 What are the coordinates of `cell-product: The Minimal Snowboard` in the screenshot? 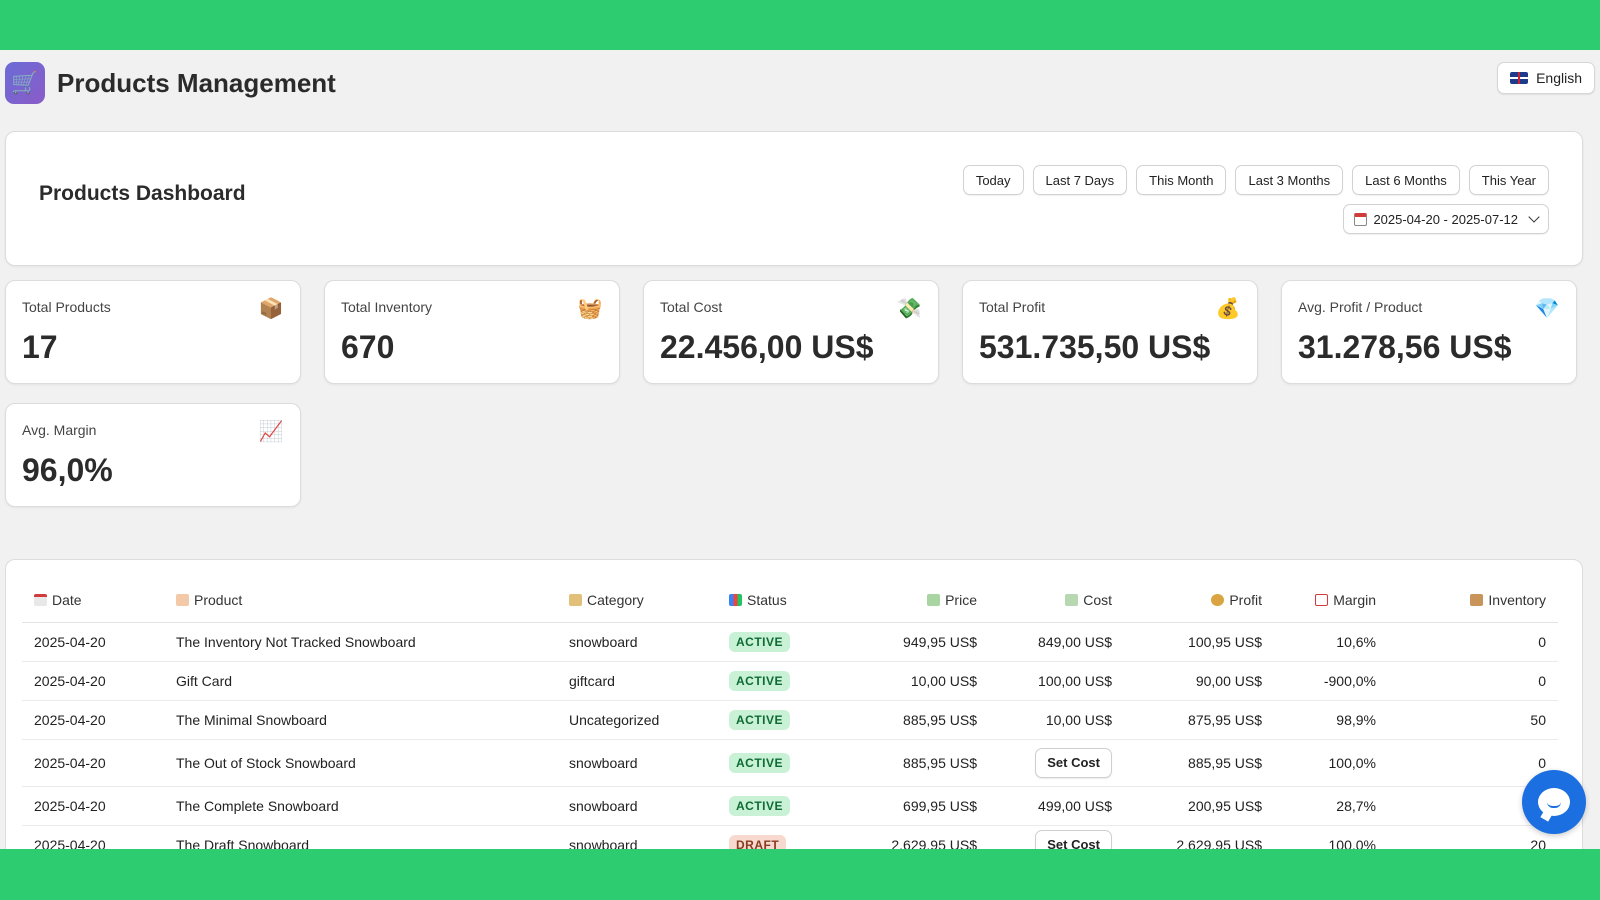 It's located at (360, 720).